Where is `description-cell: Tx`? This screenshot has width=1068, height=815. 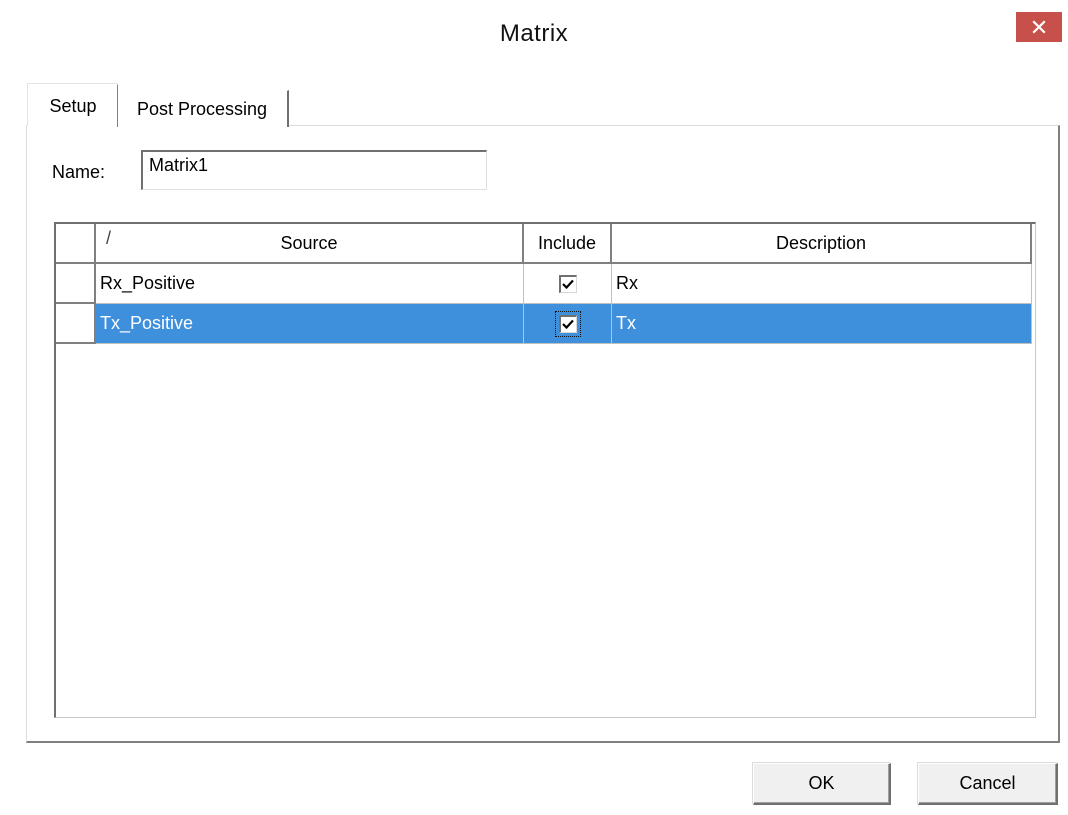 description-cell: Tx is located at coordinates (822, 324).